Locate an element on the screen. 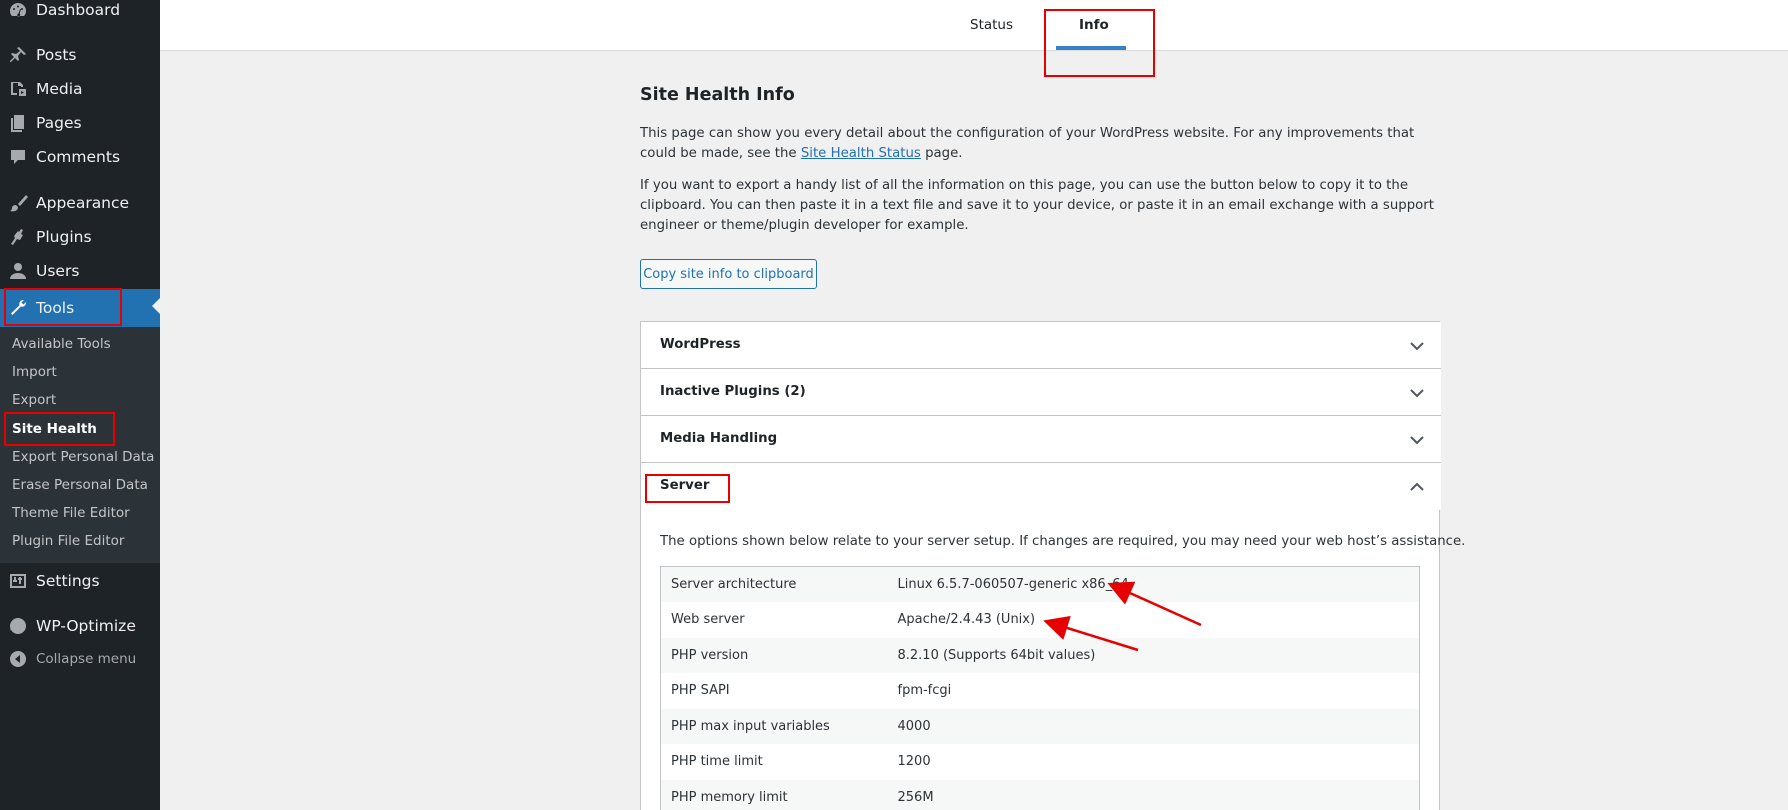 This screenshot has width=1788, height=810. row-value: 8.2.10 (Supports 64bit values) is located at coordinates (996, 655).